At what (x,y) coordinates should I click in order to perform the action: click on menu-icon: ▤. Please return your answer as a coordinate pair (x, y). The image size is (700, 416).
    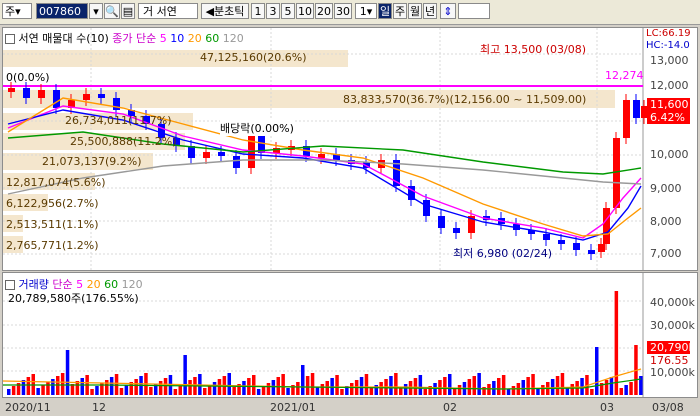
    Looking at the image, I should click on (128, 11).